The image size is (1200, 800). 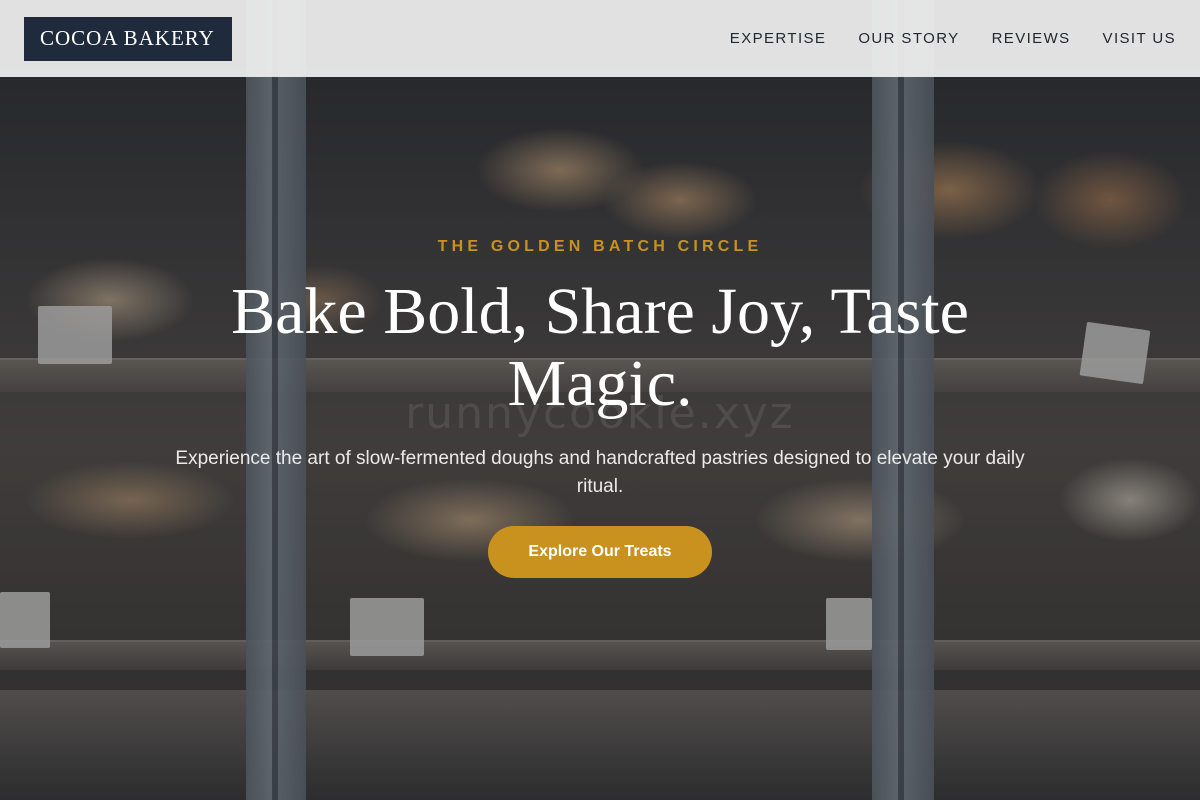 I want to click on nav-link-reviews: REVIEWS, so click(x=1031, y=38).